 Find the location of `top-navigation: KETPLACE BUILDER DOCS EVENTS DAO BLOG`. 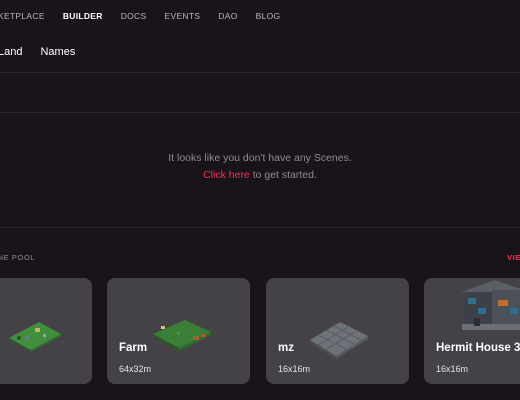

top-navigation: KETPLACE BUILDER DOCS EVENTS DAO BLOG is located at coordinates (149, 16).